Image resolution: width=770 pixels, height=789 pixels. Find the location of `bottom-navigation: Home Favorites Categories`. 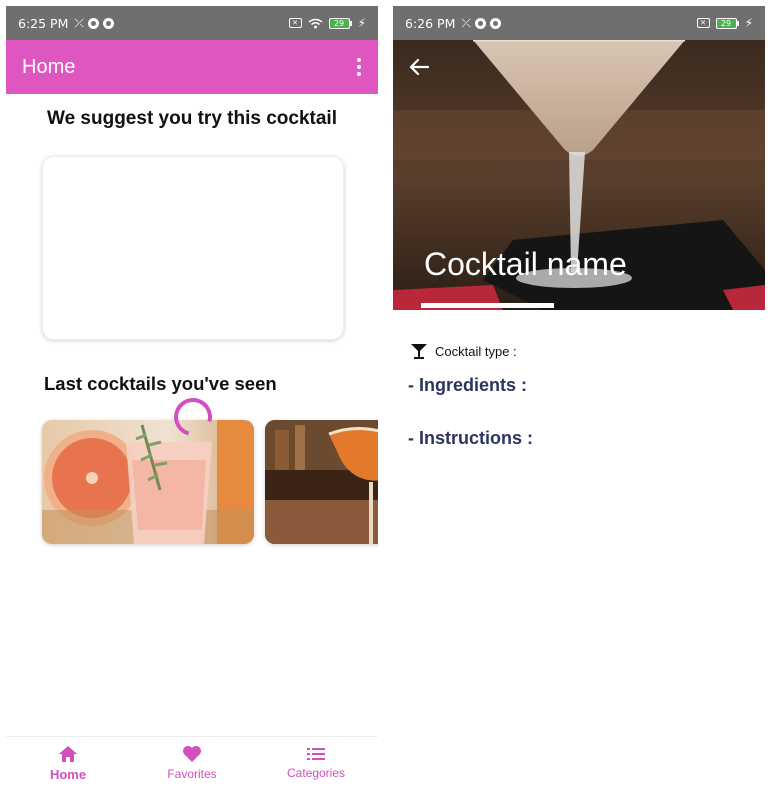

bottom-navigation: Home Favorites Categories is located at coordinates (192, 762).